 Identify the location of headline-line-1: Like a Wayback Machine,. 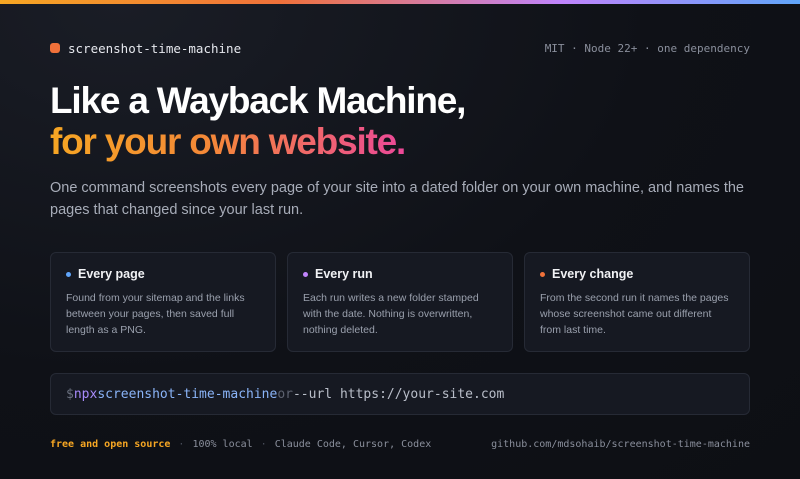
(258, 100).